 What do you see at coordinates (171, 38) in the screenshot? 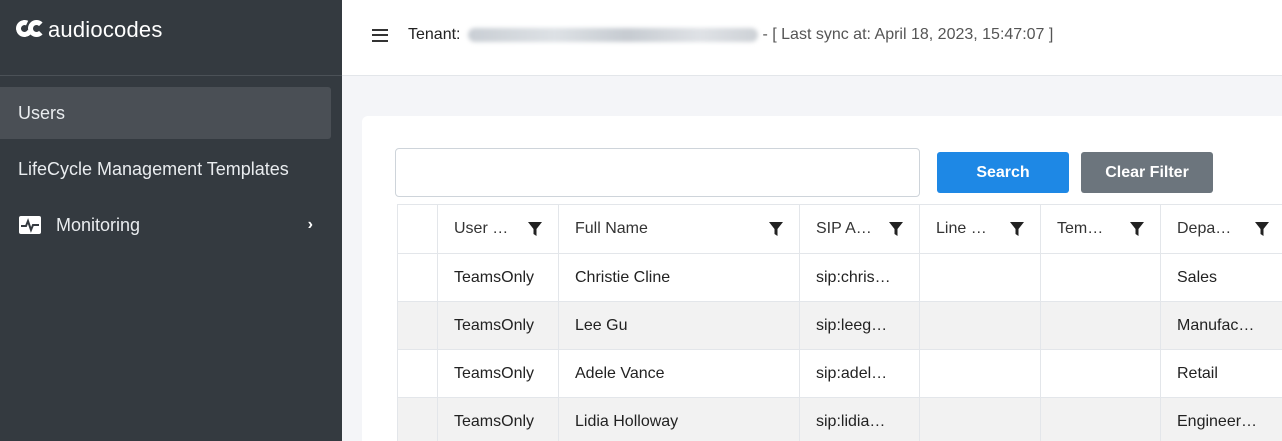
I see `brand-logo: audiocodes` at bounding box center [171, 38].